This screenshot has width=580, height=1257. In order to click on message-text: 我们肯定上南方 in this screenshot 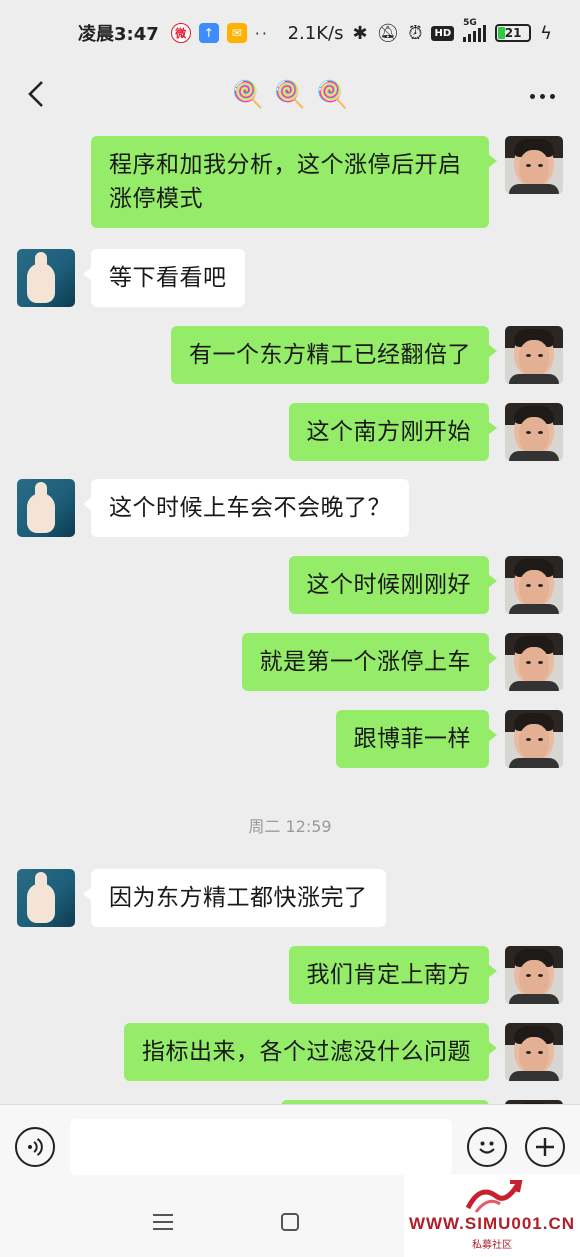, I will do `click(388, 975)`.